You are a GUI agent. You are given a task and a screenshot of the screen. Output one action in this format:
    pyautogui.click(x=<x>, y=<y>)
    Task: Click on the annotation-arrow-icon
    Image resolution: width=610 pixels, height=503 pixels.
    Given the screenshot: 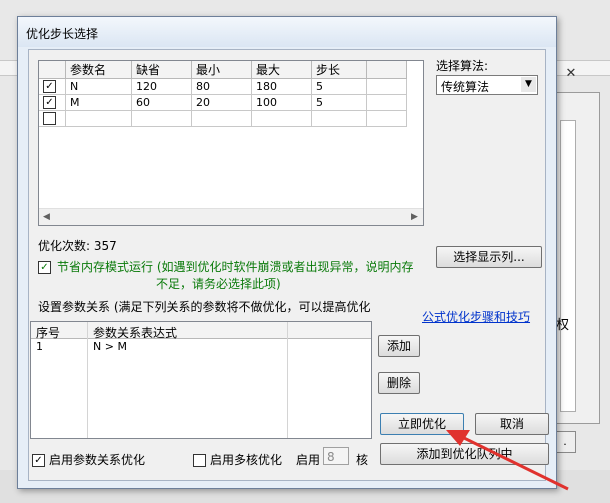 What is the action you would take?
    pyautogui.click(x=507, y=460)
    